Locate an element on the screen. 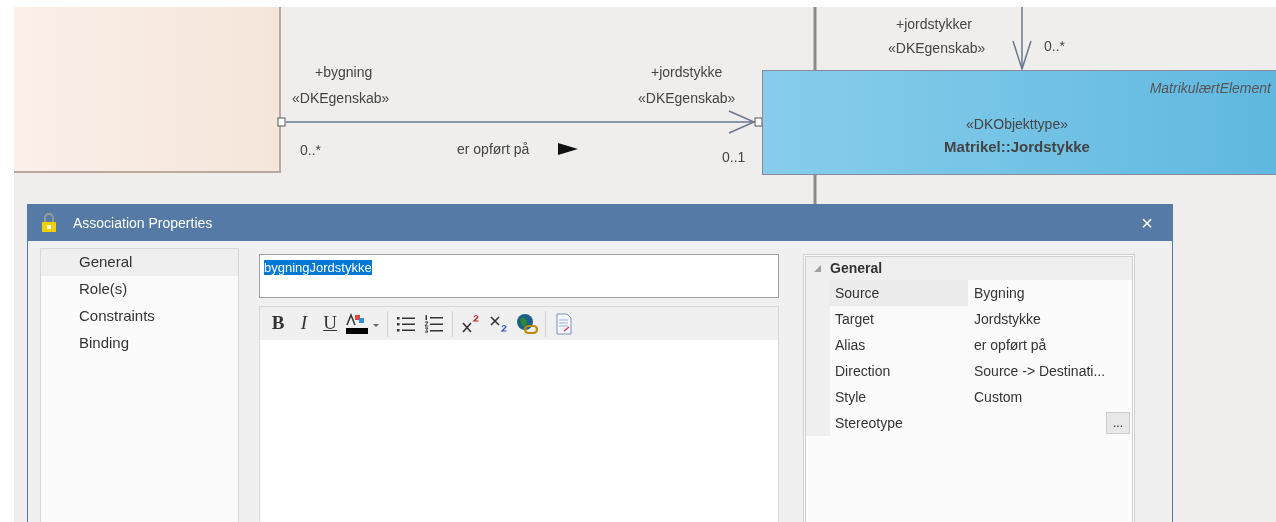 This screenshot has height=522, width=1276. direction-triangle-icon is located at coordinates (568, 149).